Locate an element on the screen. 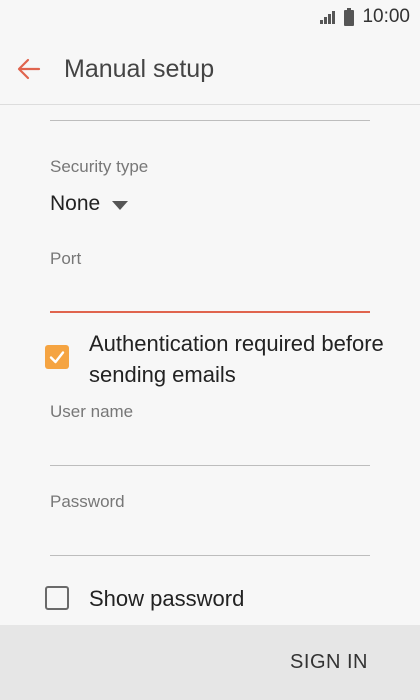  password-input is located at coordinates (210, 535).